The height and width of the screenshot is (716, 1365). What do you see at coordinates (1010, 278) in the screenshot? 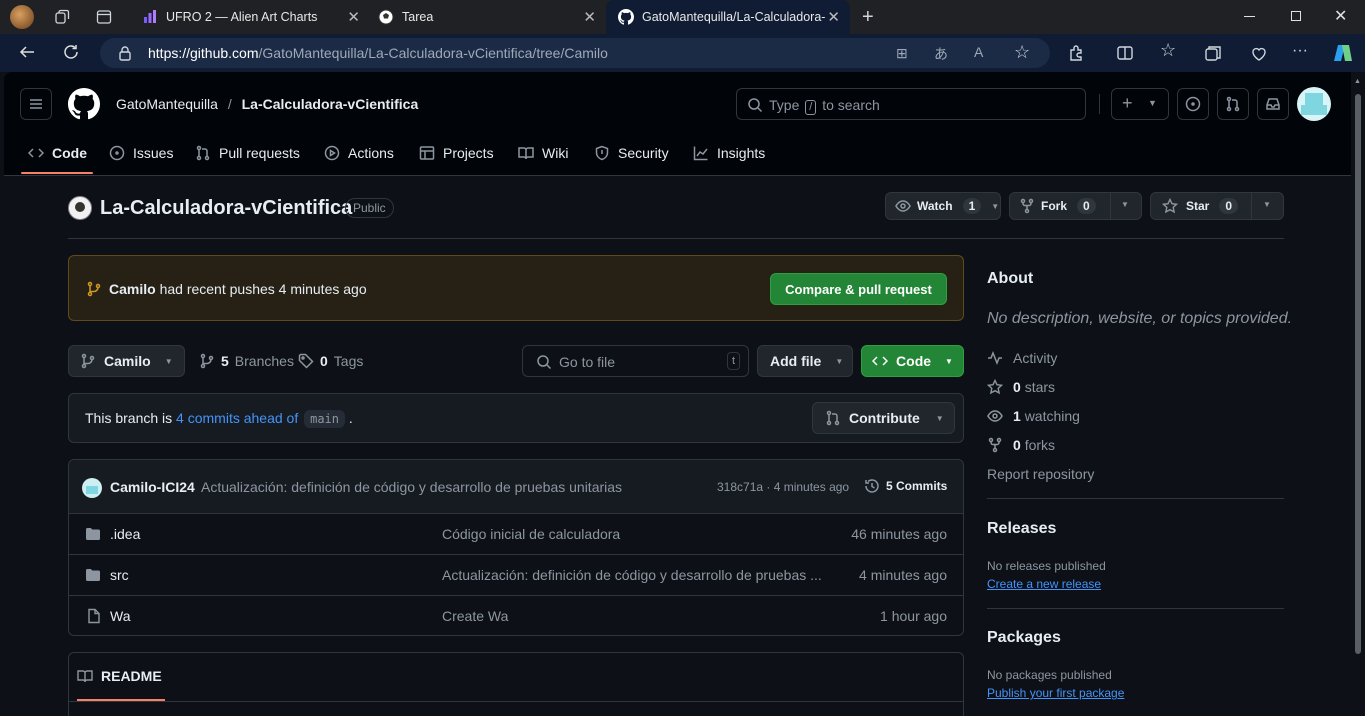
I see `about-heading: About` at bounding box center [1010, 278].